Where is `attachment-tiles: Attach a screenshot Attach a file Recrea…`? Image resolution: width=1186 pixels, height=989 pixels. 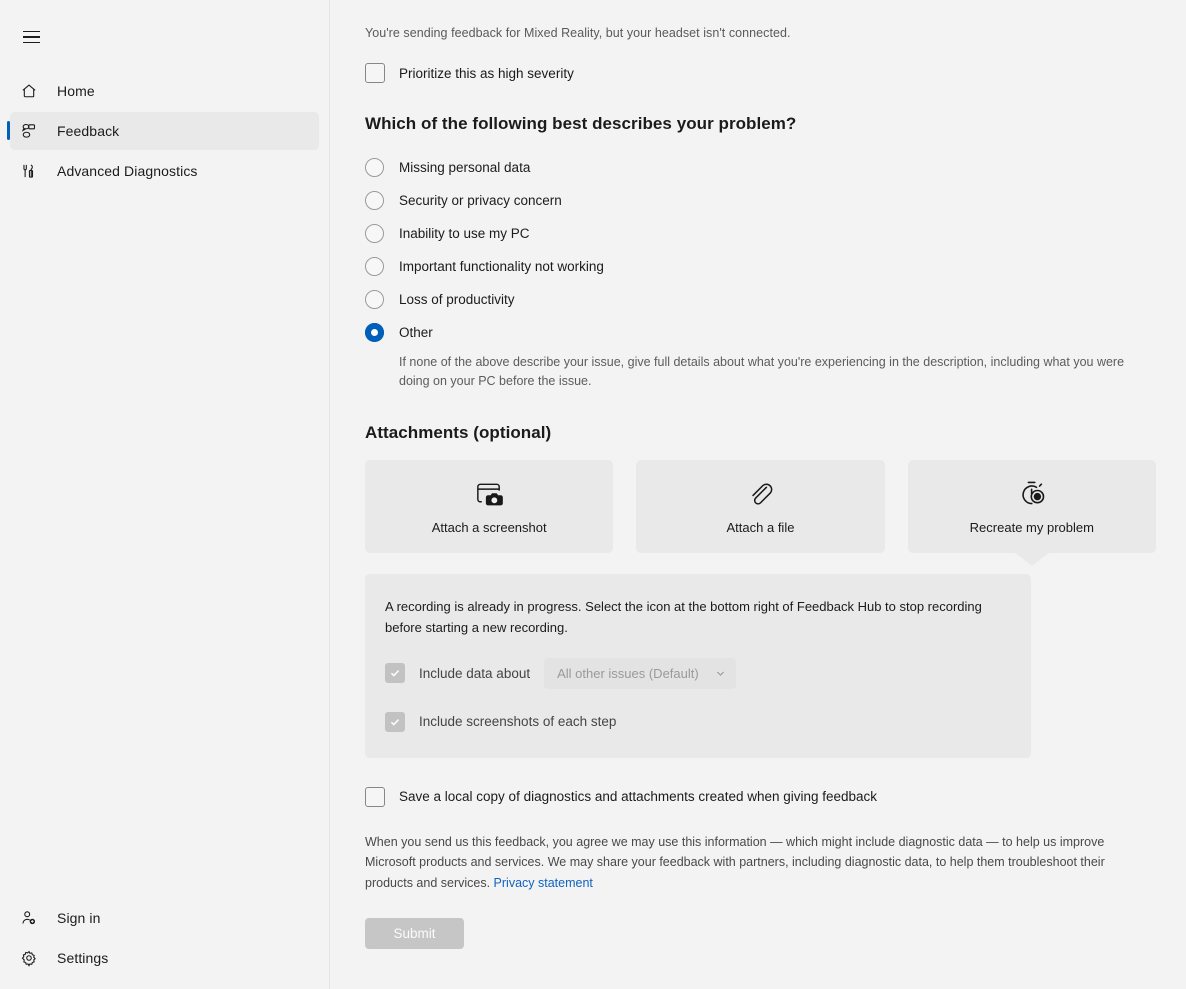 attachment-tiles: Attach a screenshot Attach a file Recrea… is located at coordinates (760, 512).